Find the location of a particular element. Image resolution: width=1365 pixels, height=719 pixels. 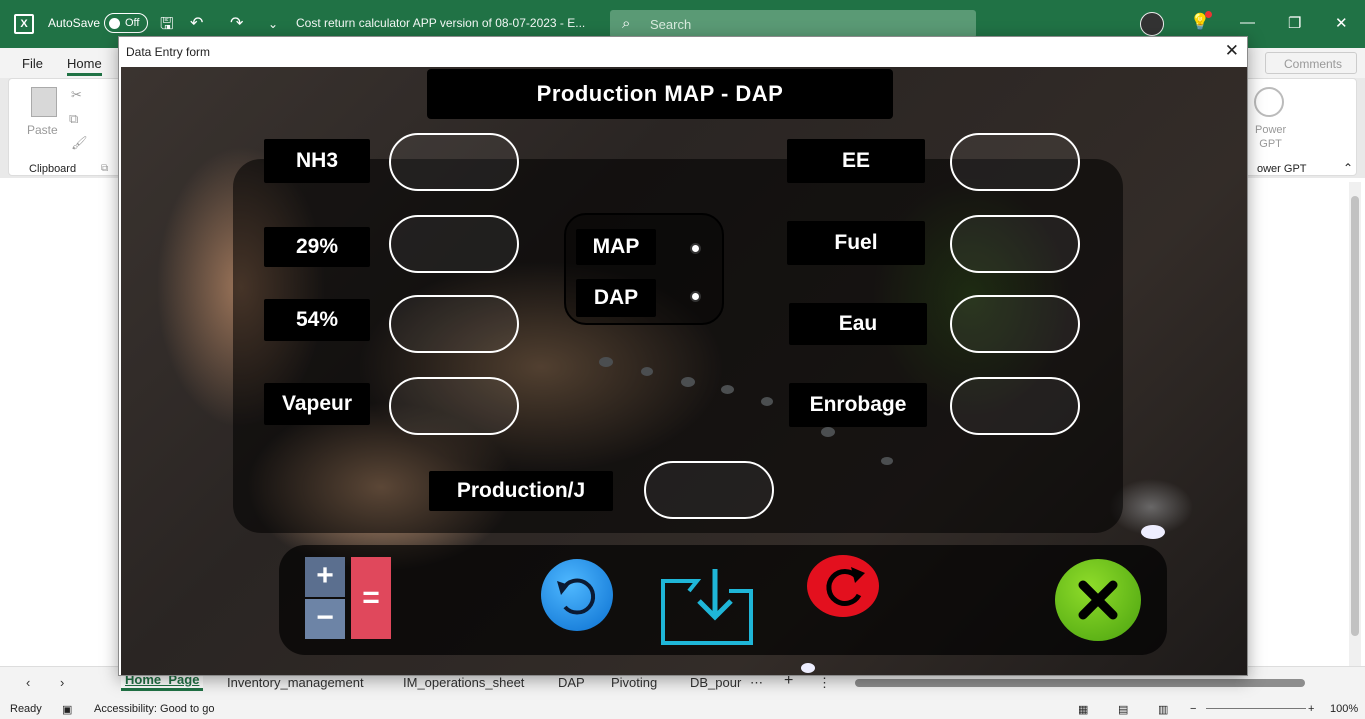

label-ee: EE is located at coordinates (856, 161).